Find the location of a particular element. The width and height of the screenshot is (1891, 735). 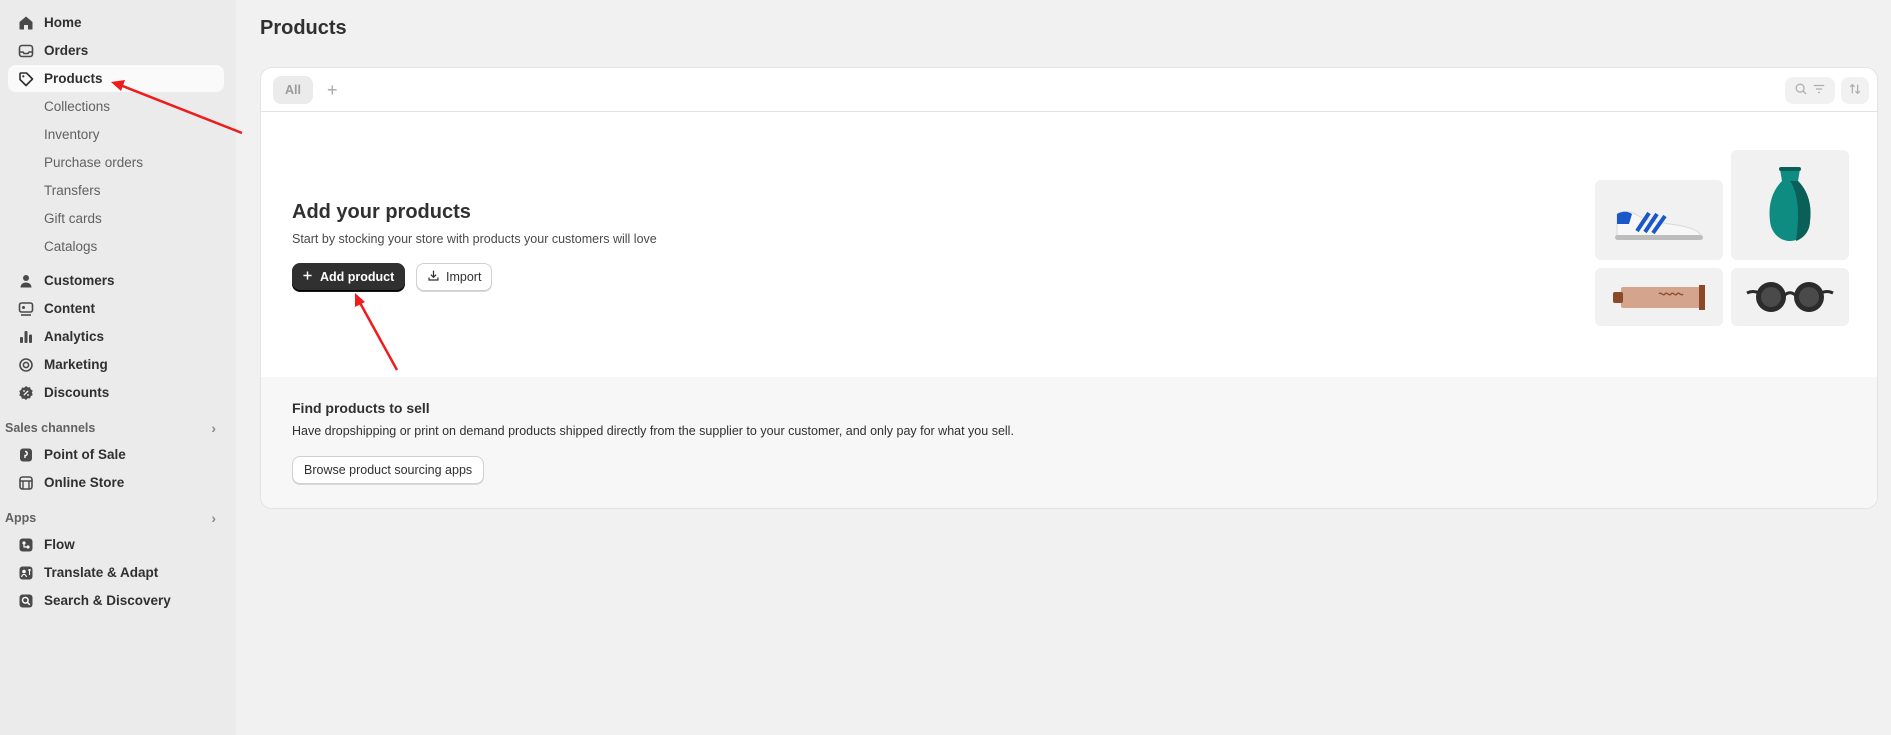

home-icon is located at coordinates (26, 23).